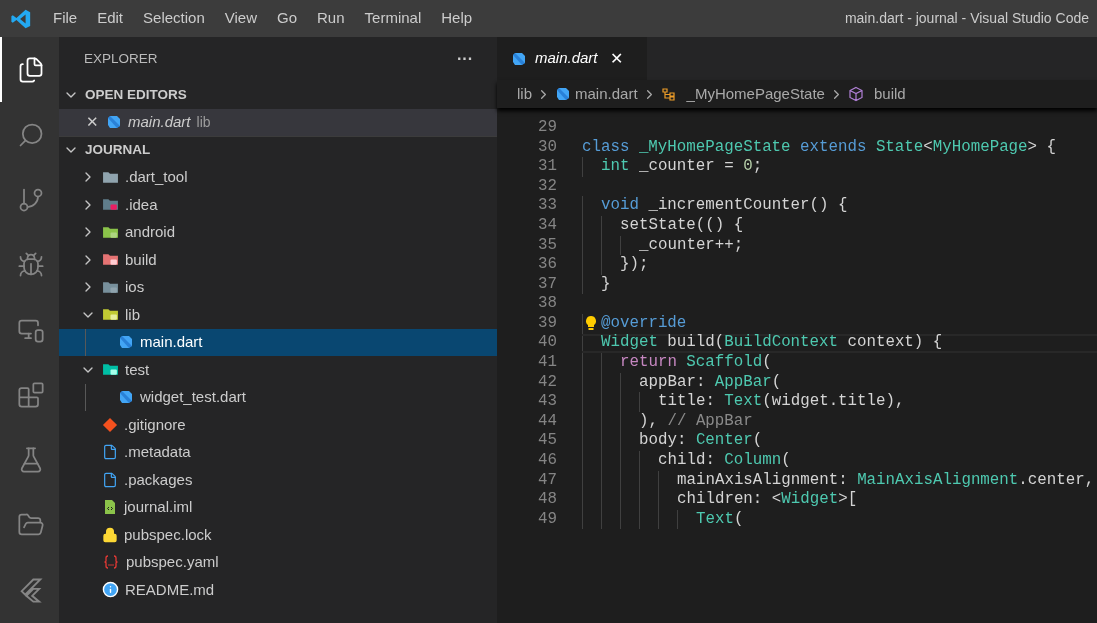  Describe the element at coordinates (203, 122) in the screenshot. I see `file-path: lib` at that location.